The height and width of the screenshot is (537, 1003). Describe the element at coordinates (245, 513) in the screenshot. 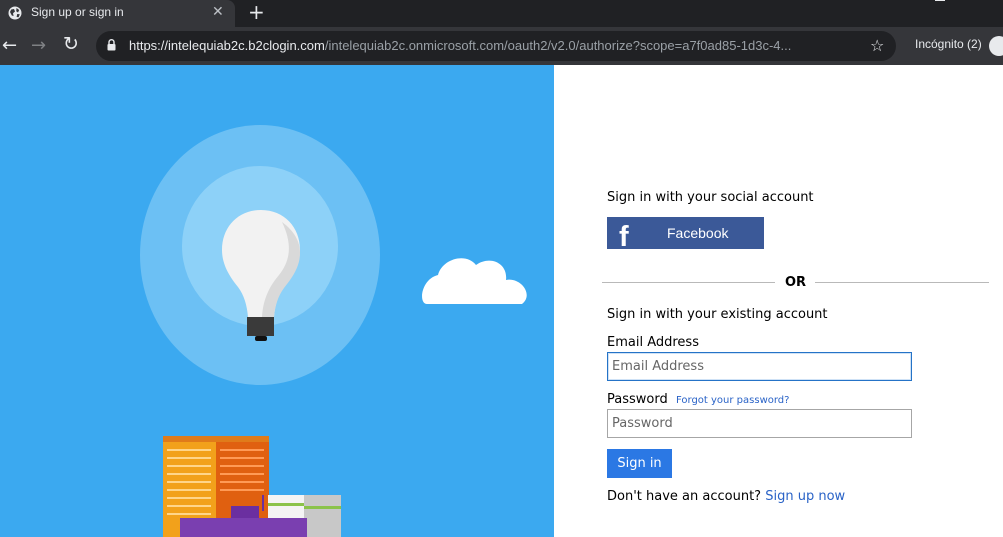

I see `building-purple-top` at that location.